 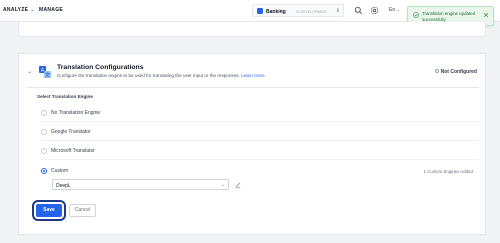 I want to click on option-no-translation-engine: No Translation Engine, so click(x=260, y=114).